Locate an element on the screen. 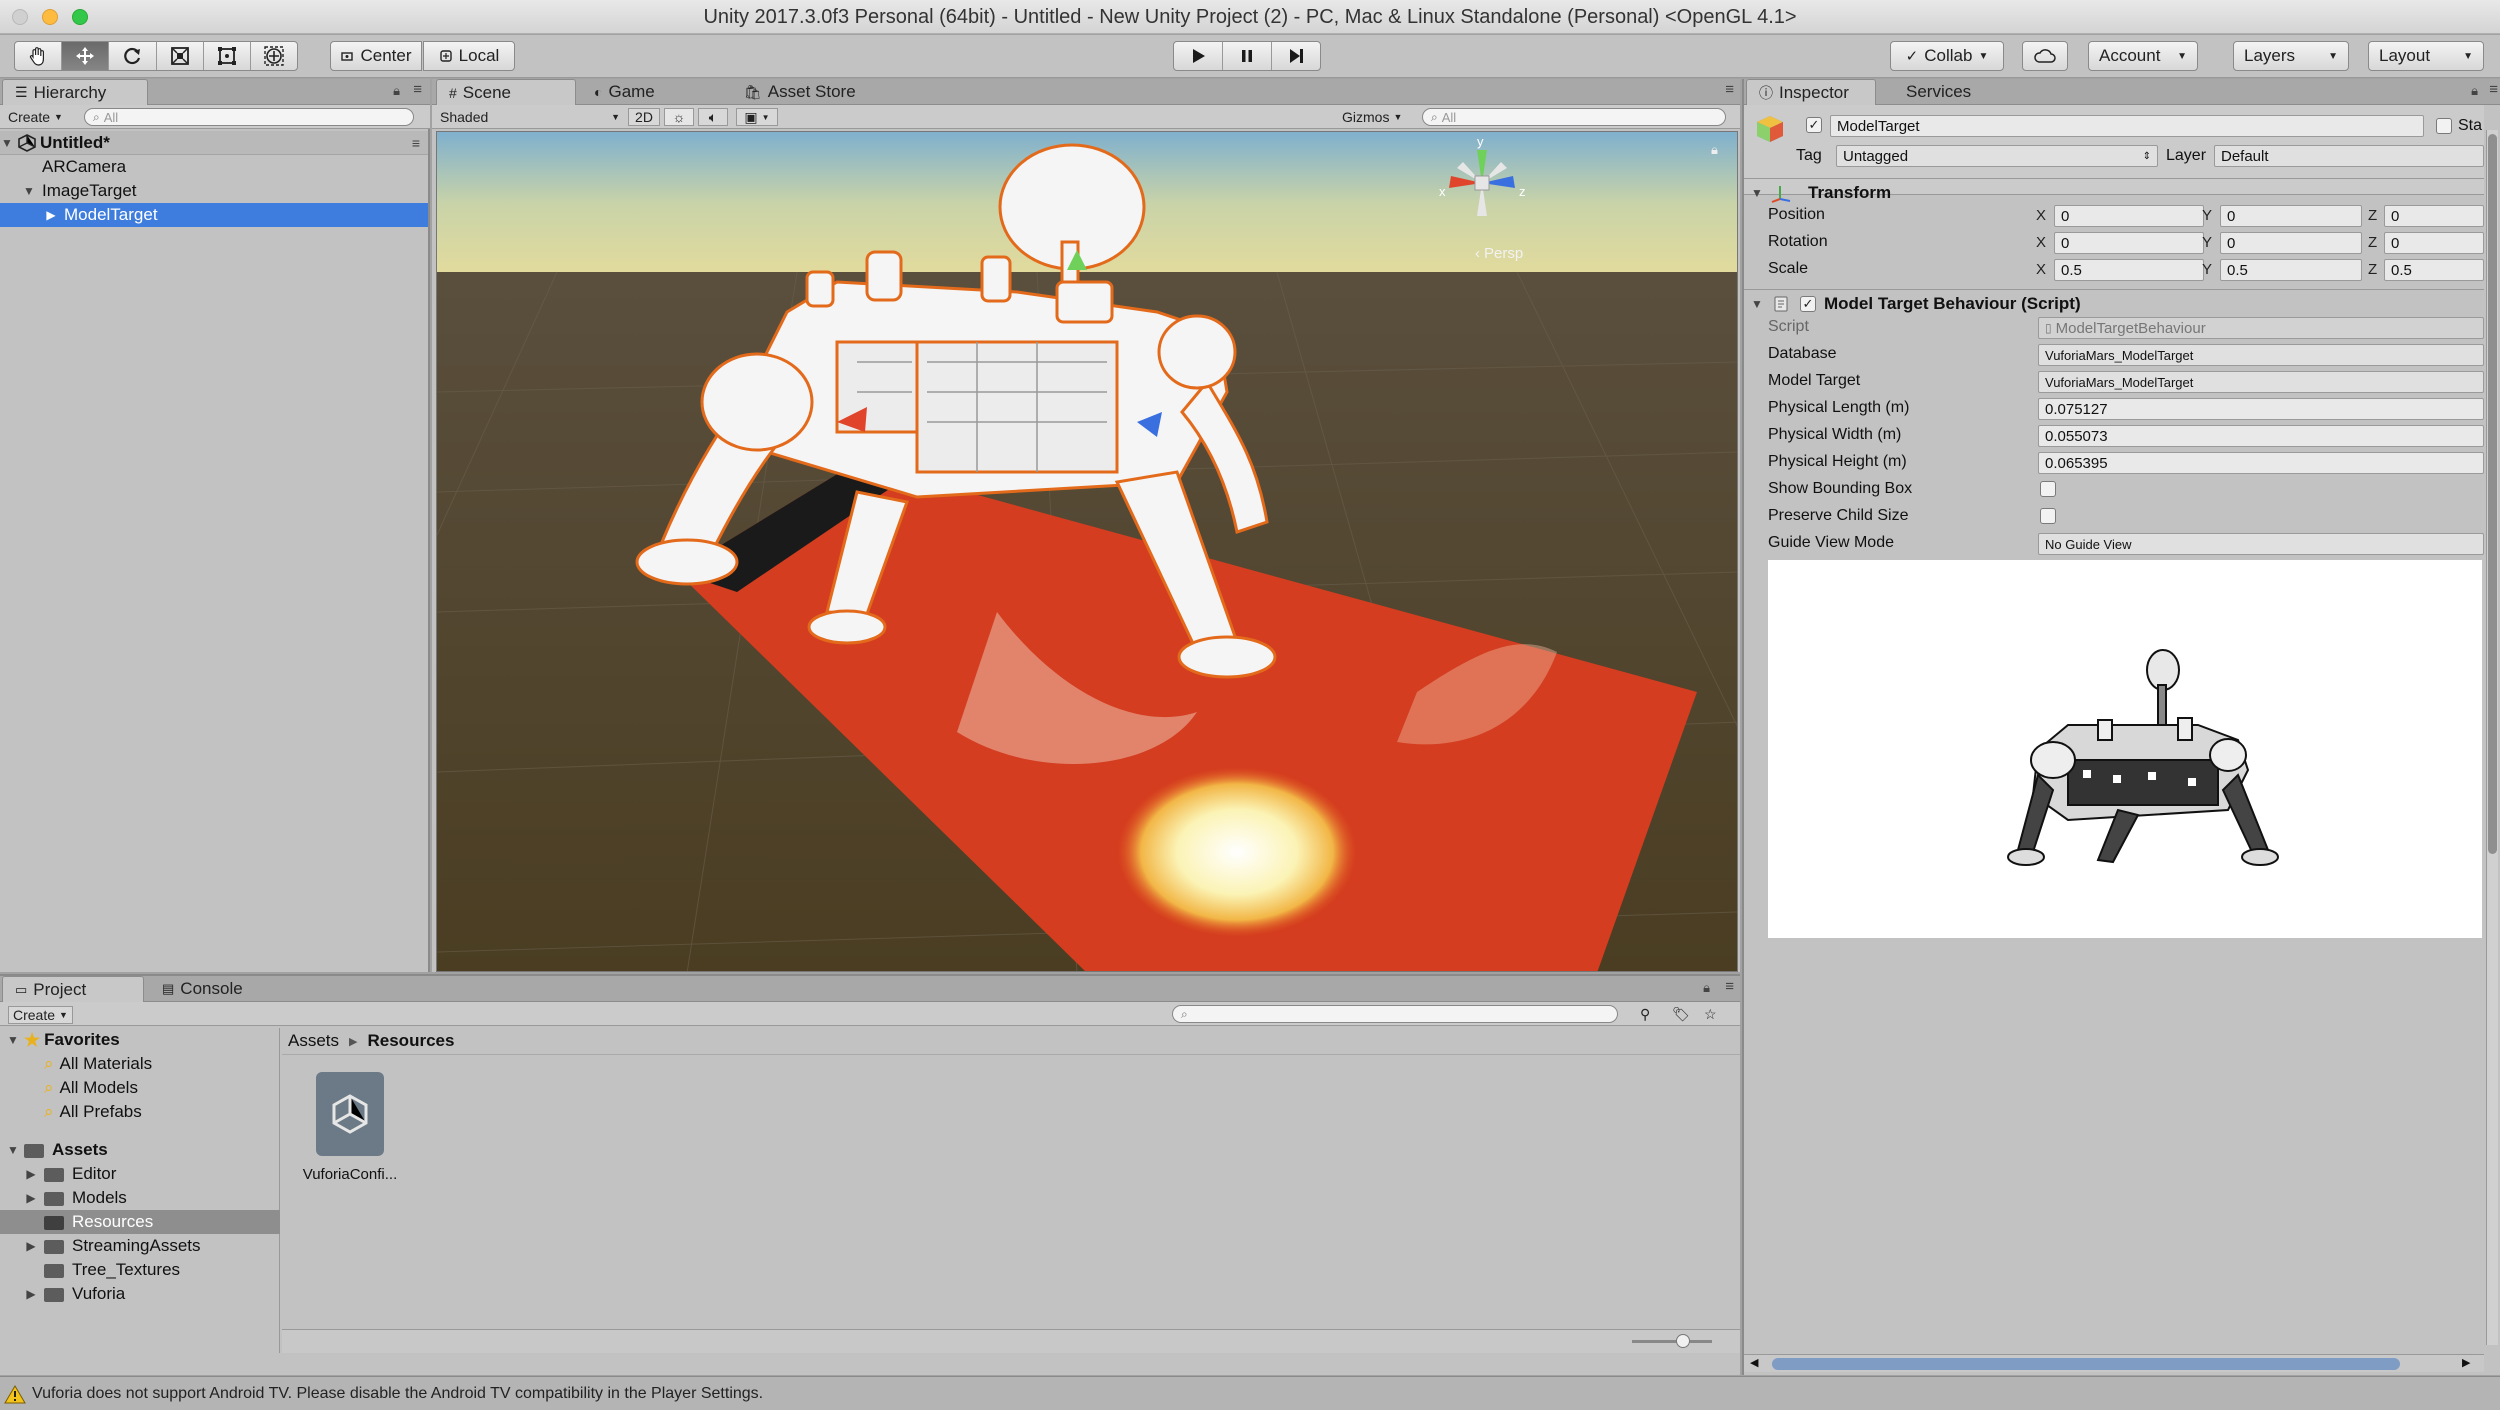 This screenshot has width=2500, height=1410. pivot-space-toggle: Local is located at coordinates (469, 56).